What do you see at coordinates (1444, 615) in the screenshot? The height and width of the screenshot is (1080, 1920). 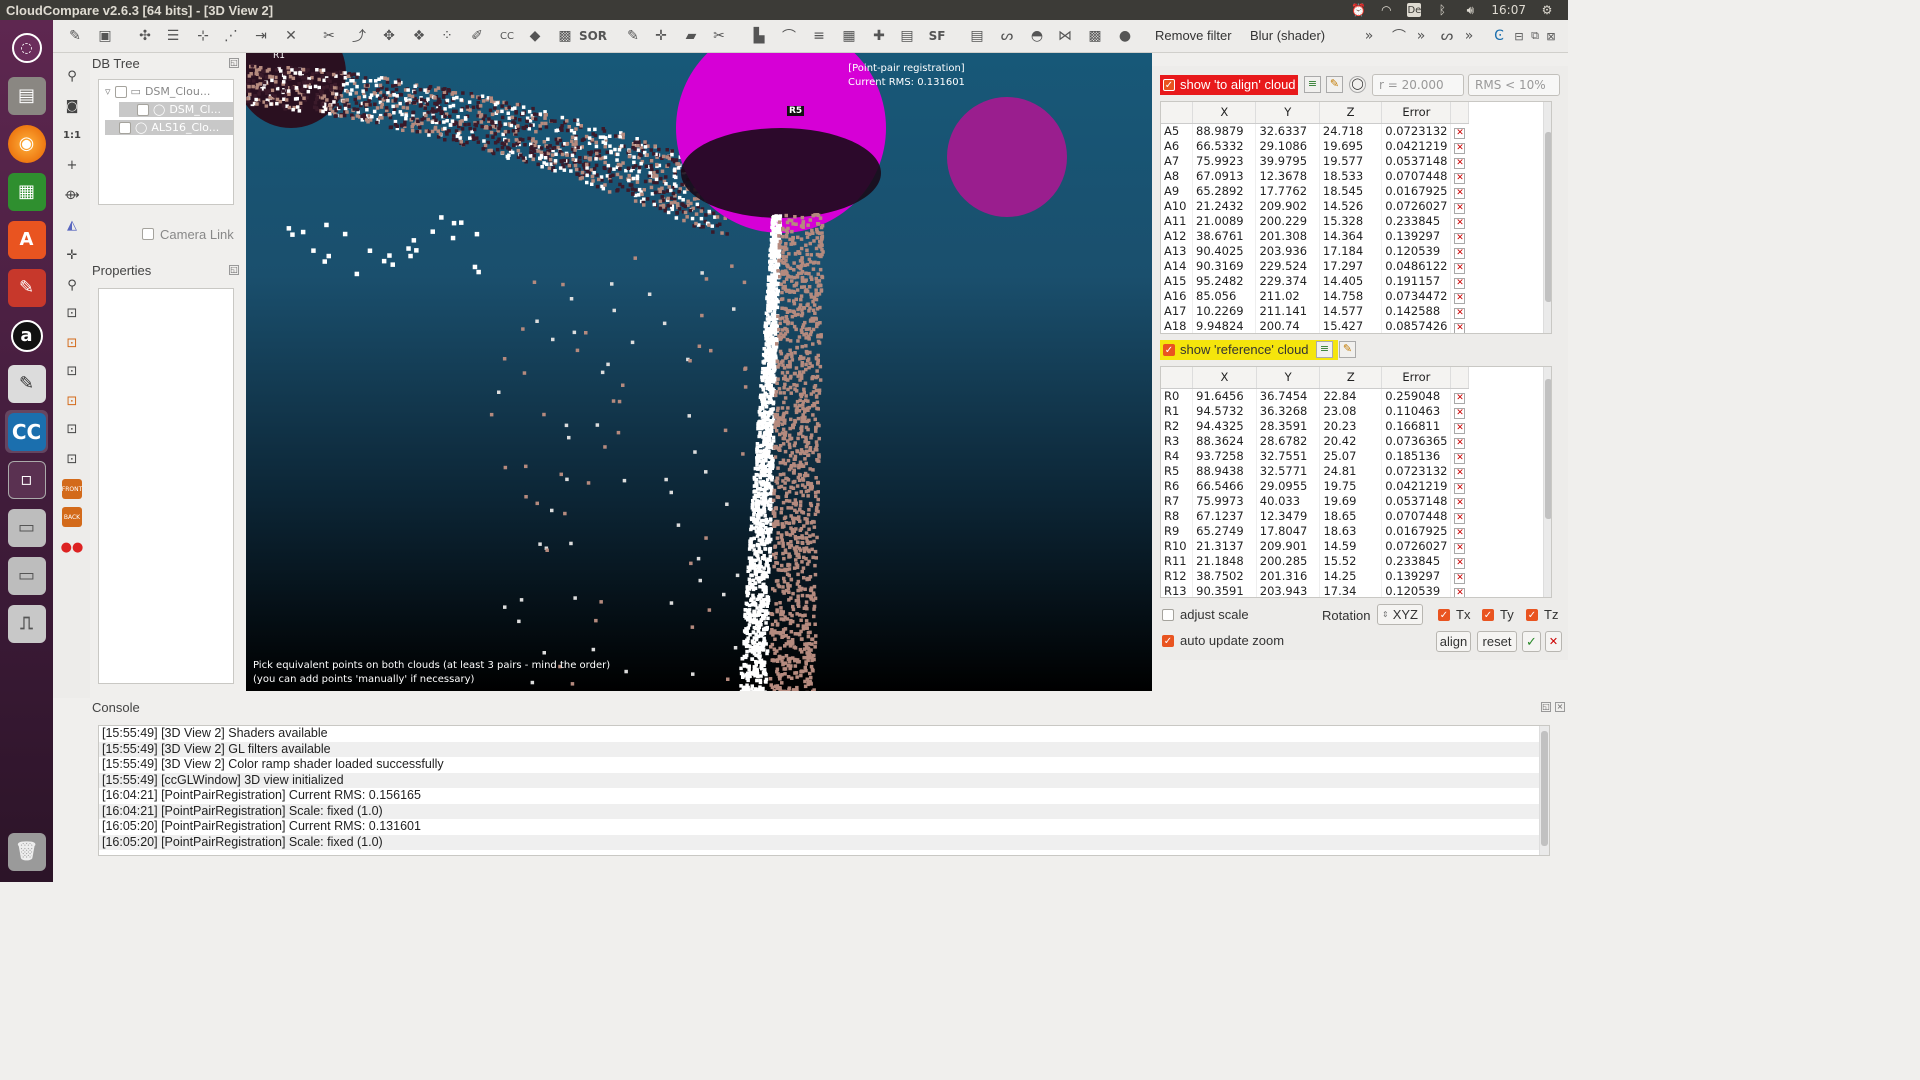 I see `tx-checkbox: ✓` at bounding box center [1444, 615].